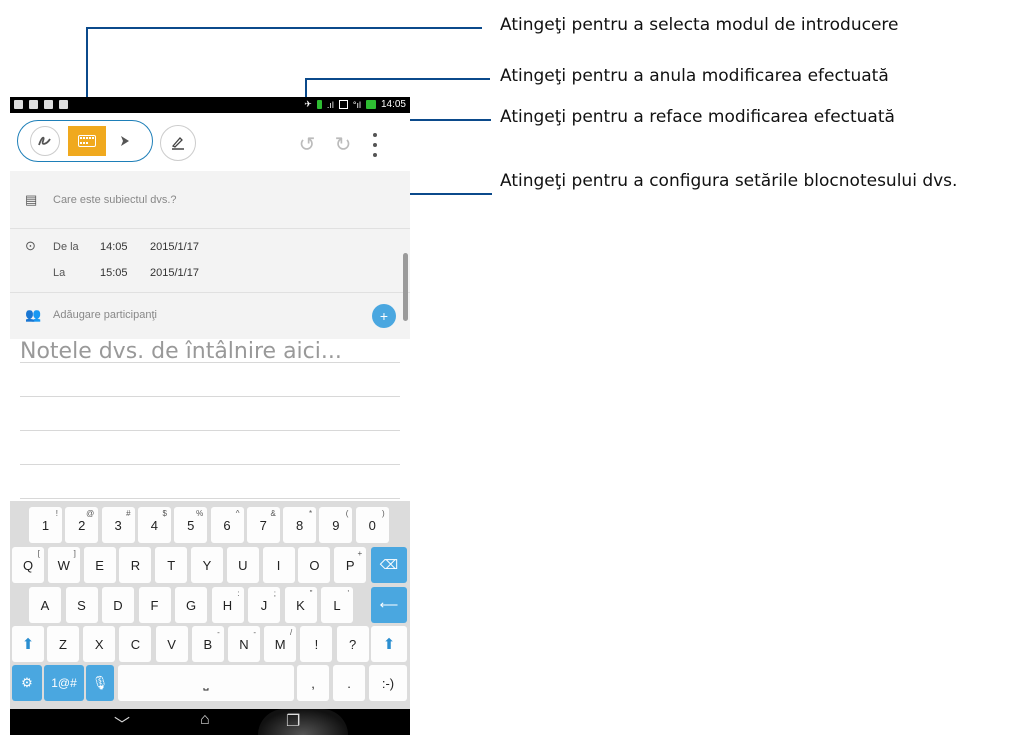 Image resolution: width=1035 pixels, height=735 pixels. Describe the element at coordinates (174, 247) in the screenshot. I see `from-date: 2015/1/17` at that location.